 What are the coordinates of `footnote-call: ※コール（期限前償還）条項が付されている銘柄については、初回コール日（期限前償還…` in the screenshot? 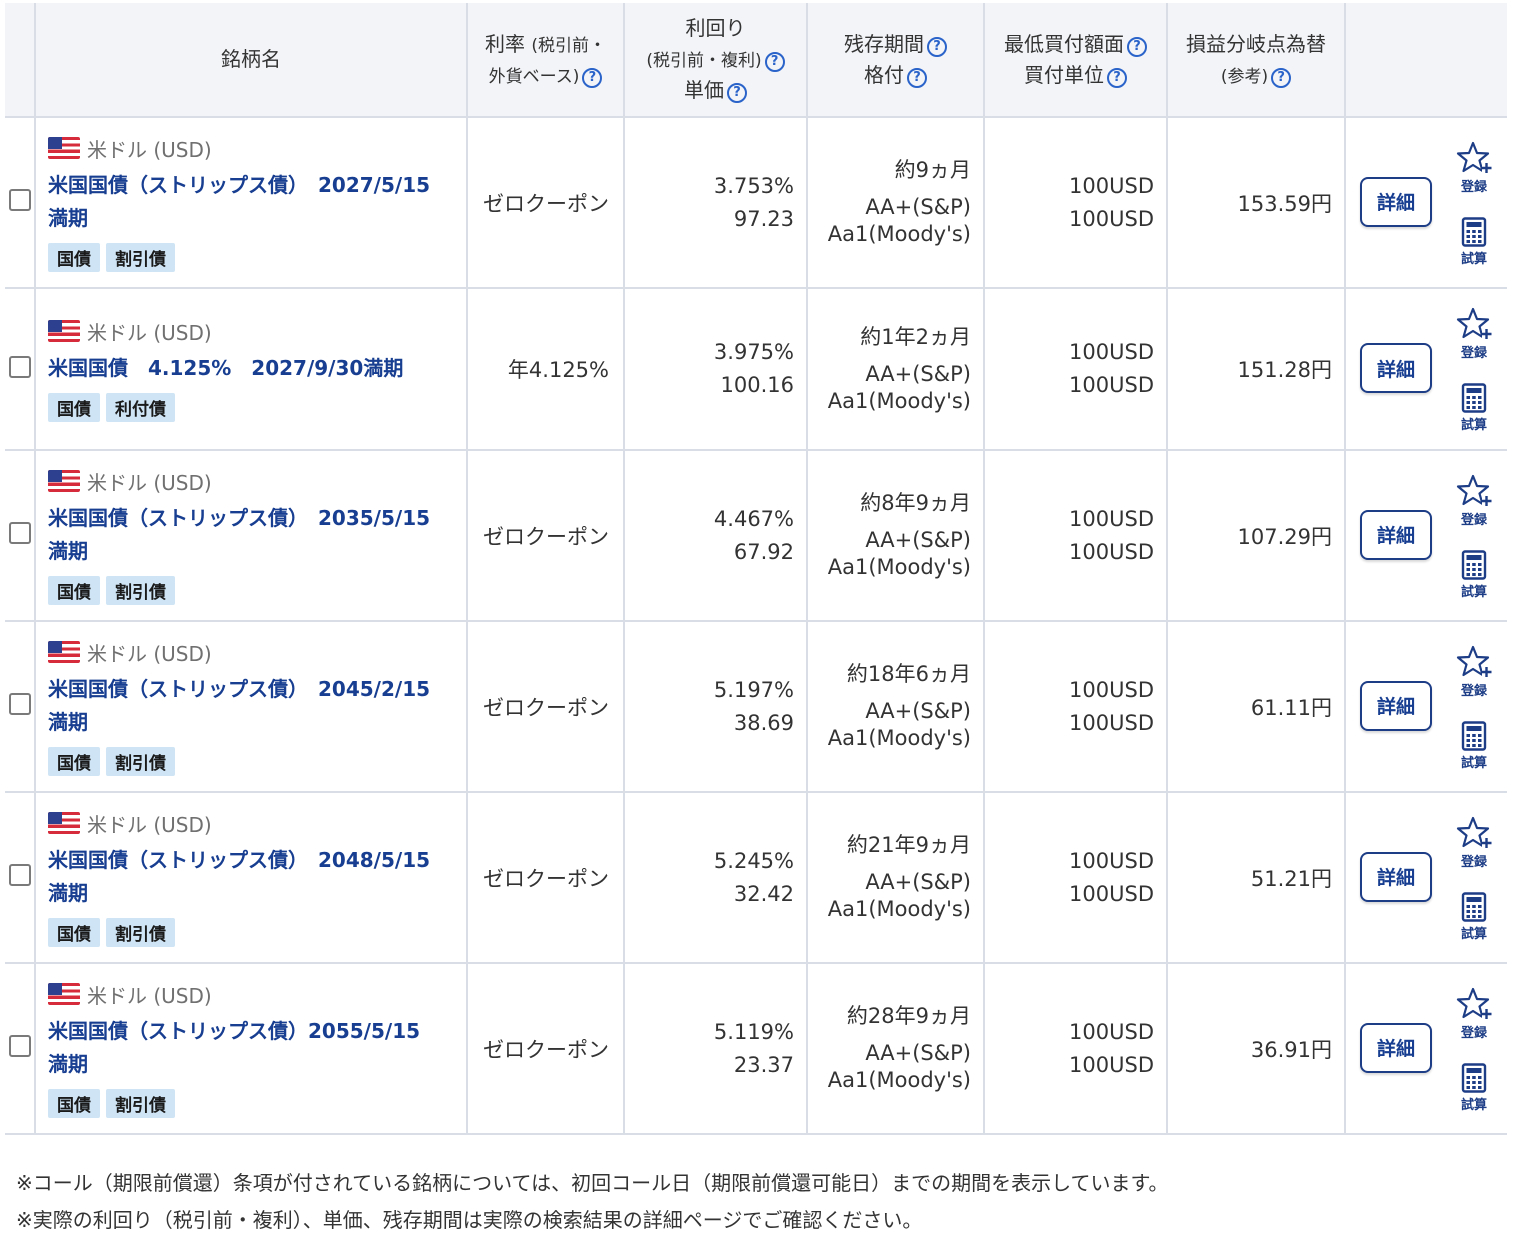 It's located at (592, 1183).